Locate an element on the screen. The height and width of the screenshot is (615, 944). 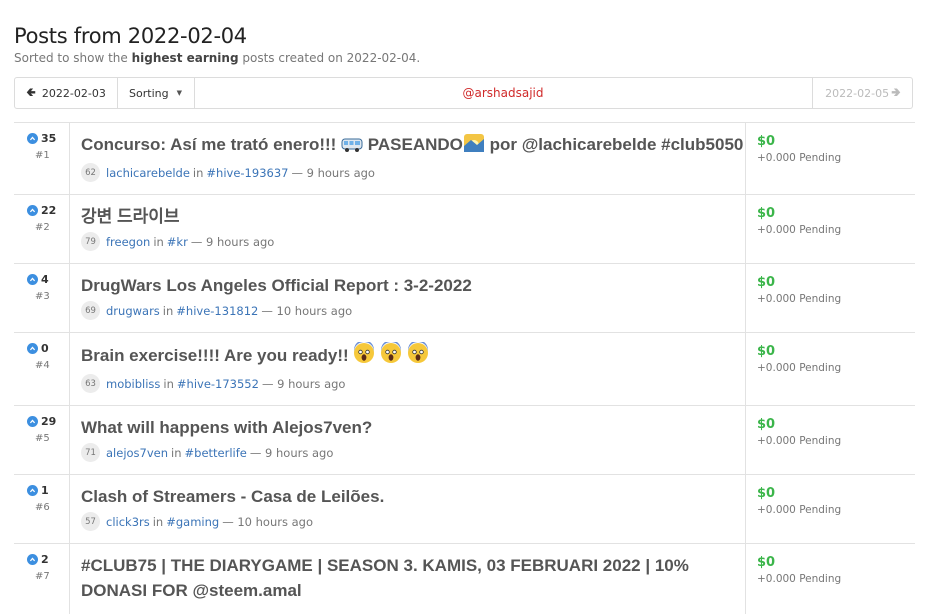
vote-column: 4 #3 is located at coordinates (42, 298).